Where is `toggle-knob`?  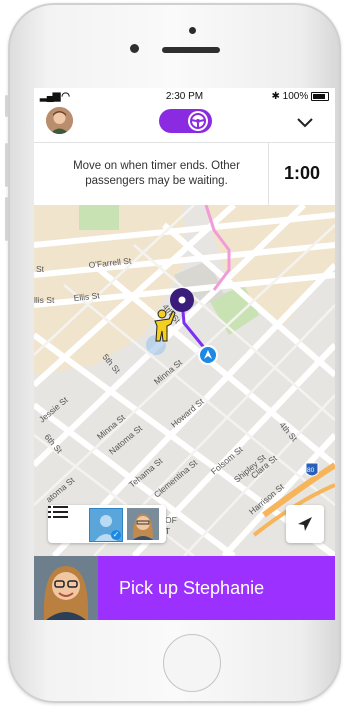 toggle-knob is located at coordinates (198, 121).